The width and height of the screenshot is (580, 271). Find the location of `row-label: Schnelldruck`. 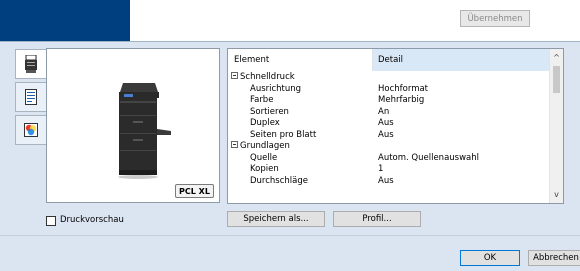

row-label: Schnelldruck is located at coordinates (267, 77).